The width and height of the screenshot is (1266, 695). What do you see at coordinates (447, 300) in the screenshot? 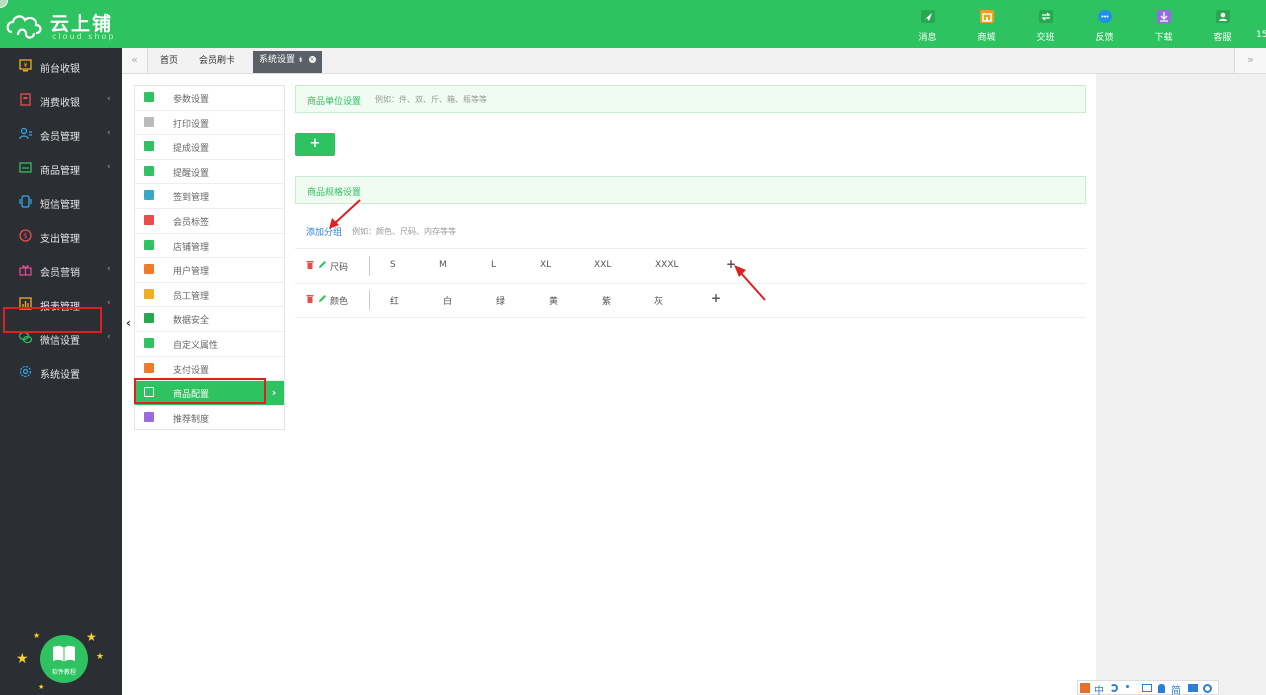
I see `spec-value: 白` at bounding box center [447, 300].